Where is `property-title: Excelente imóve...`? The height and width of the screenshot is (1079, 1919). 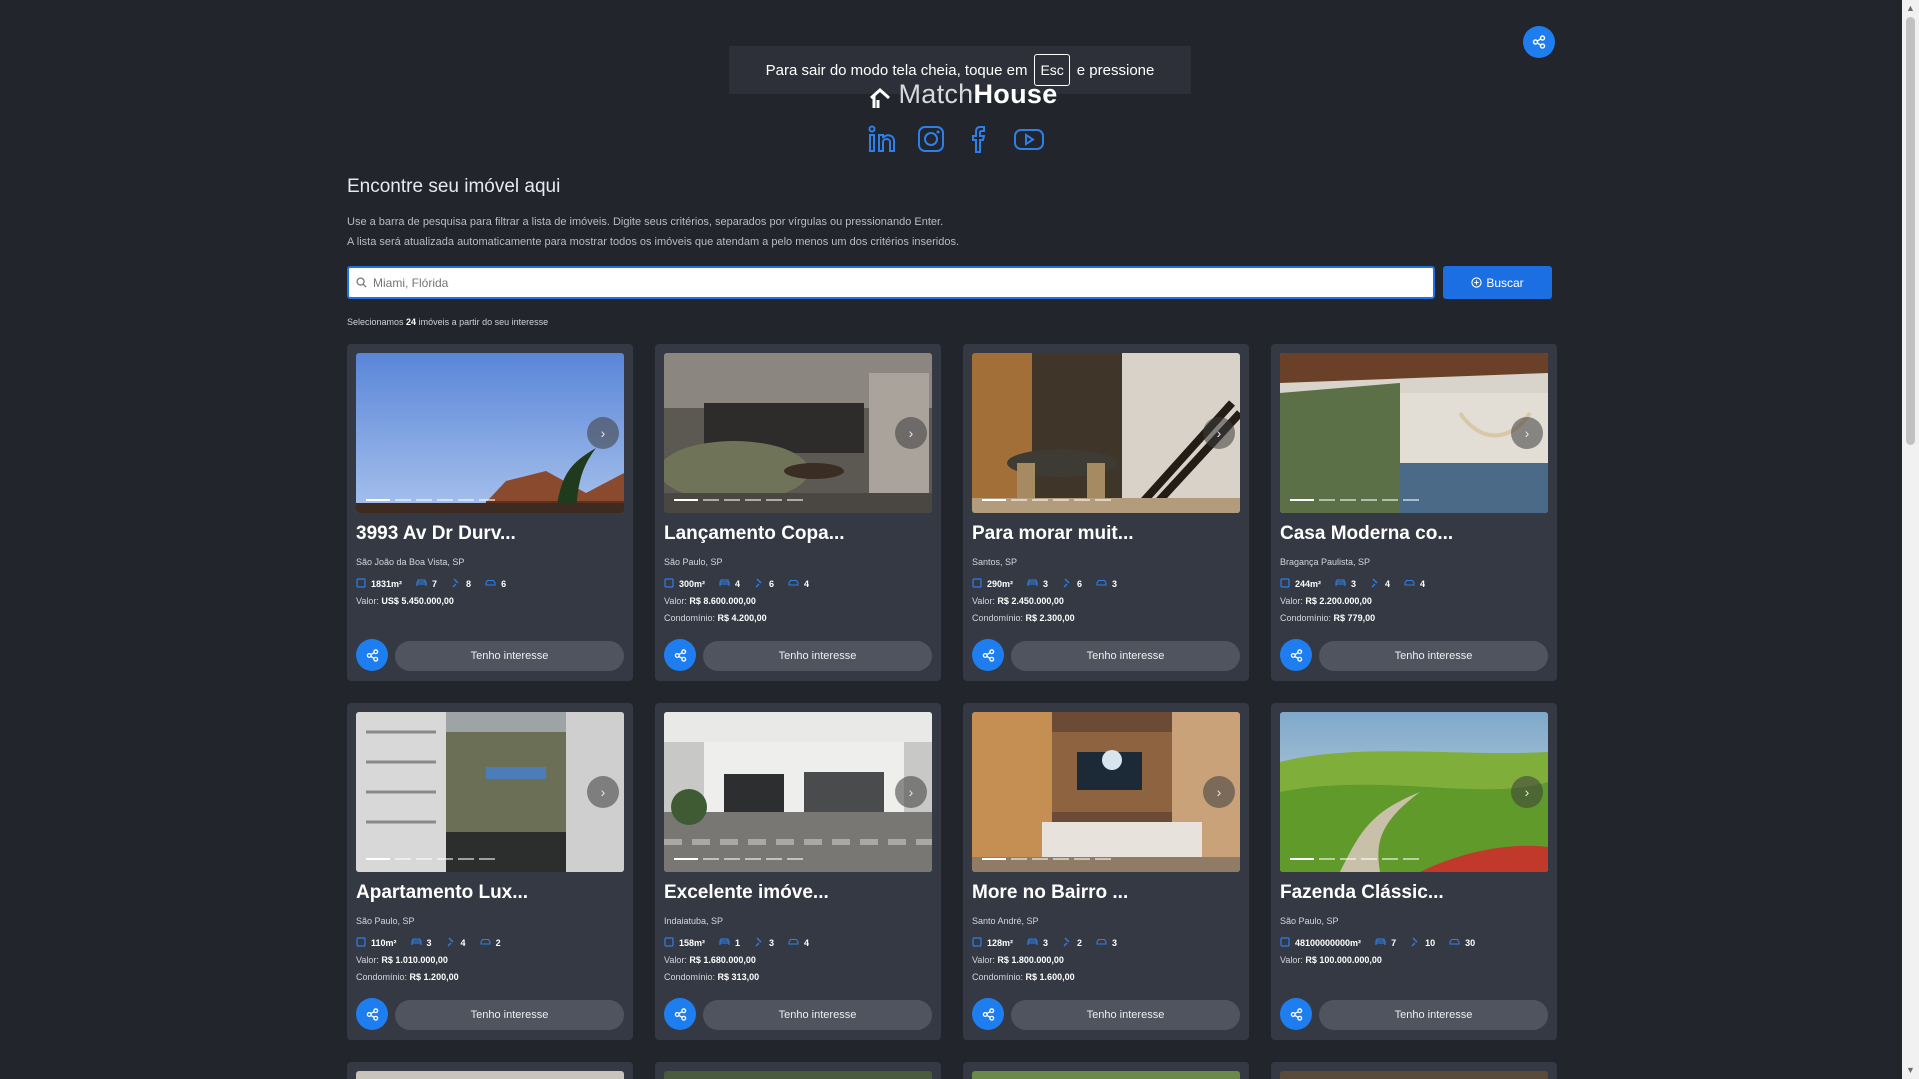
property-title: Excelente imóve... is located at coordinates (746, 893).